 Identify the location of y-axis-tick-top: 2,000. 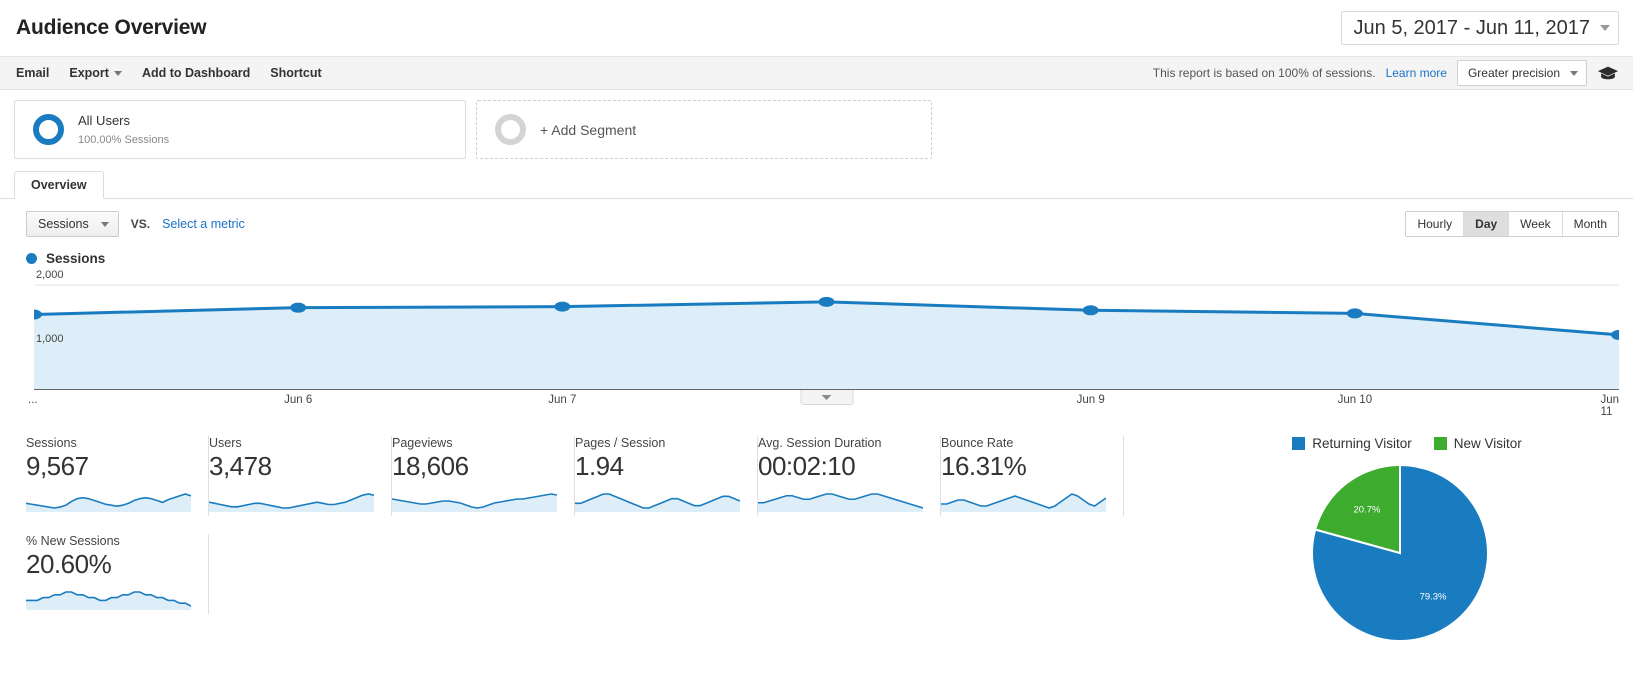
(50, 275).